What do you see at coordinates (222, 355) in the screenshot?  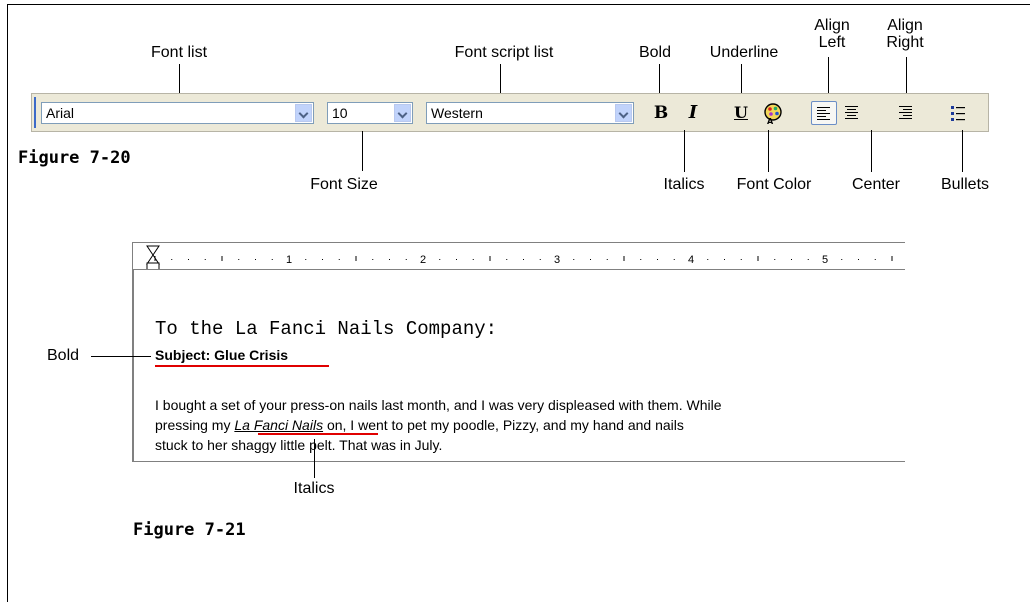 I see `doc-subject: Subject: Glue Crisis` at bounding box center [222, 355].